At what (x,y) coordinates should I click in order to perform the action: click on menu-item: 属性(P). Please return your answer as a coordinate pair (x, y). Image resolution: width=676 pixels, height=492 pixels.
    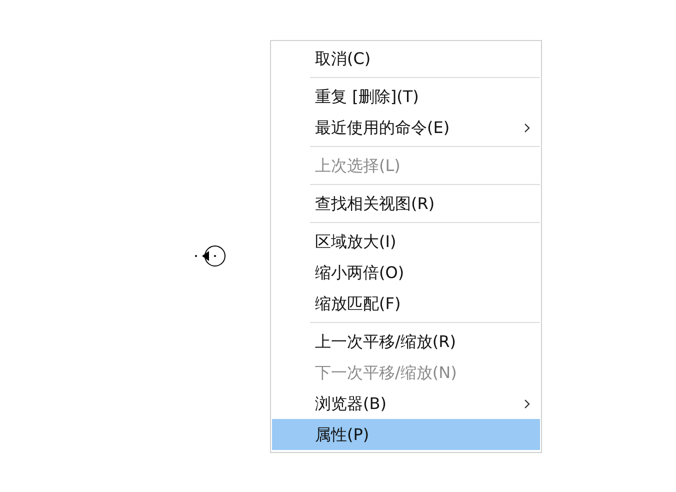
    Looking at the image, I should click on (406, 434).